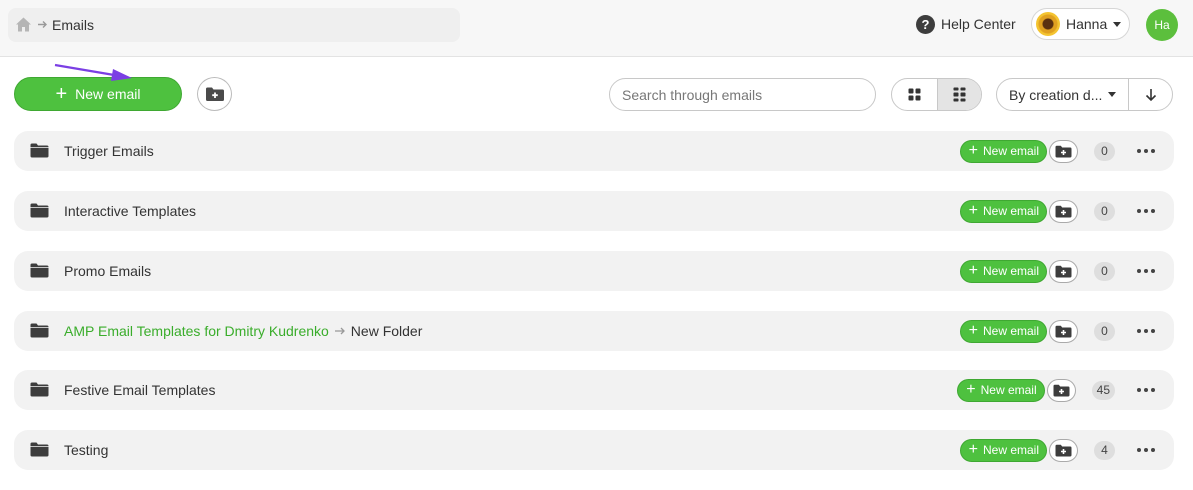  Describe the element at coordinates (594, 151) in the screenshot. I see `folder-row: Trigger Emails + New email 0` at that location.